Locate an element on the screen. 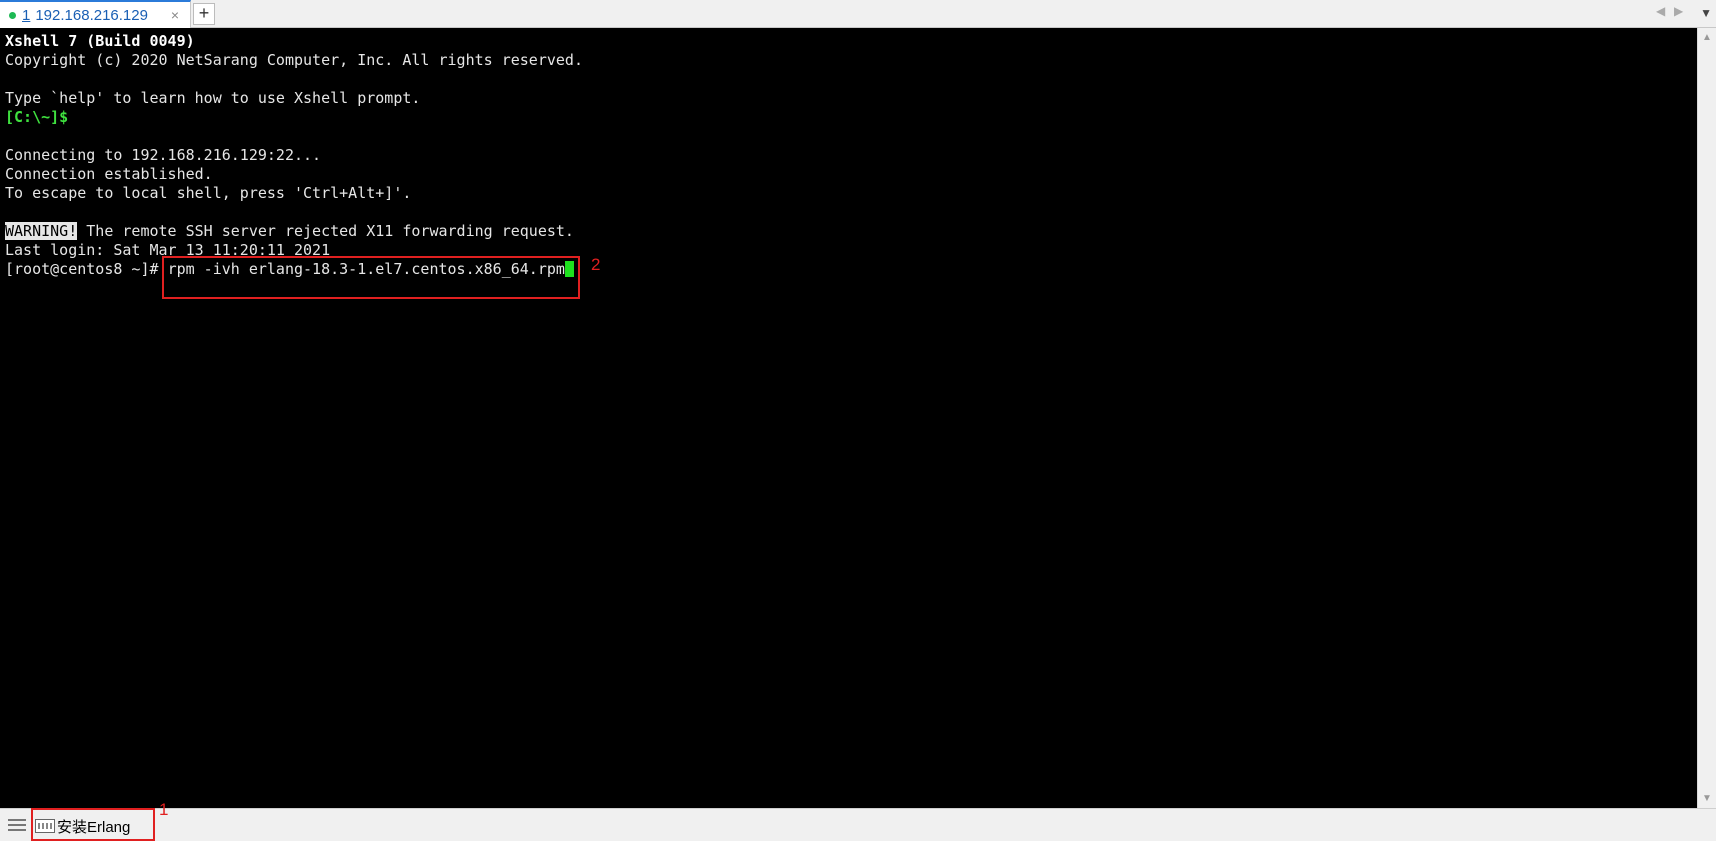 Image resolution: width=1716 pixels, height=841 pixels. keyboard-icon is located at coordinates (45, 826).